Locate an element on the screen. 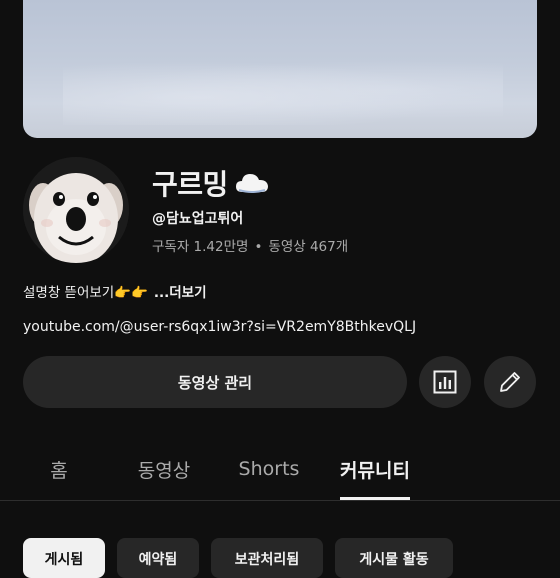  pencil-icon is located at coordinates (510, 382).